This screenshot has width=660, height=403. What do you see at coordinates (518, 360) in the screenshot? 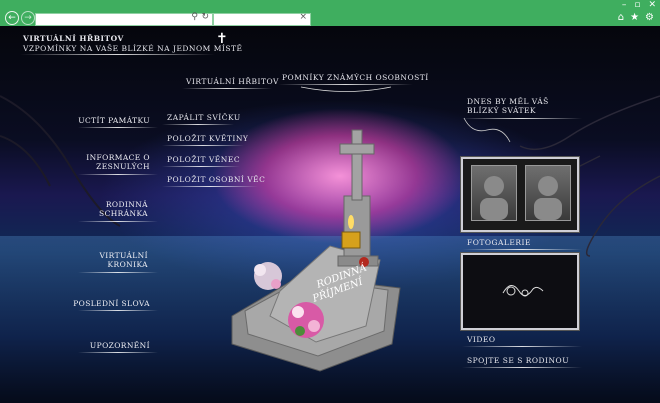
I see `contact-family-link: SPOJTE SE S RODINOU` at bounding box center [518, 360].